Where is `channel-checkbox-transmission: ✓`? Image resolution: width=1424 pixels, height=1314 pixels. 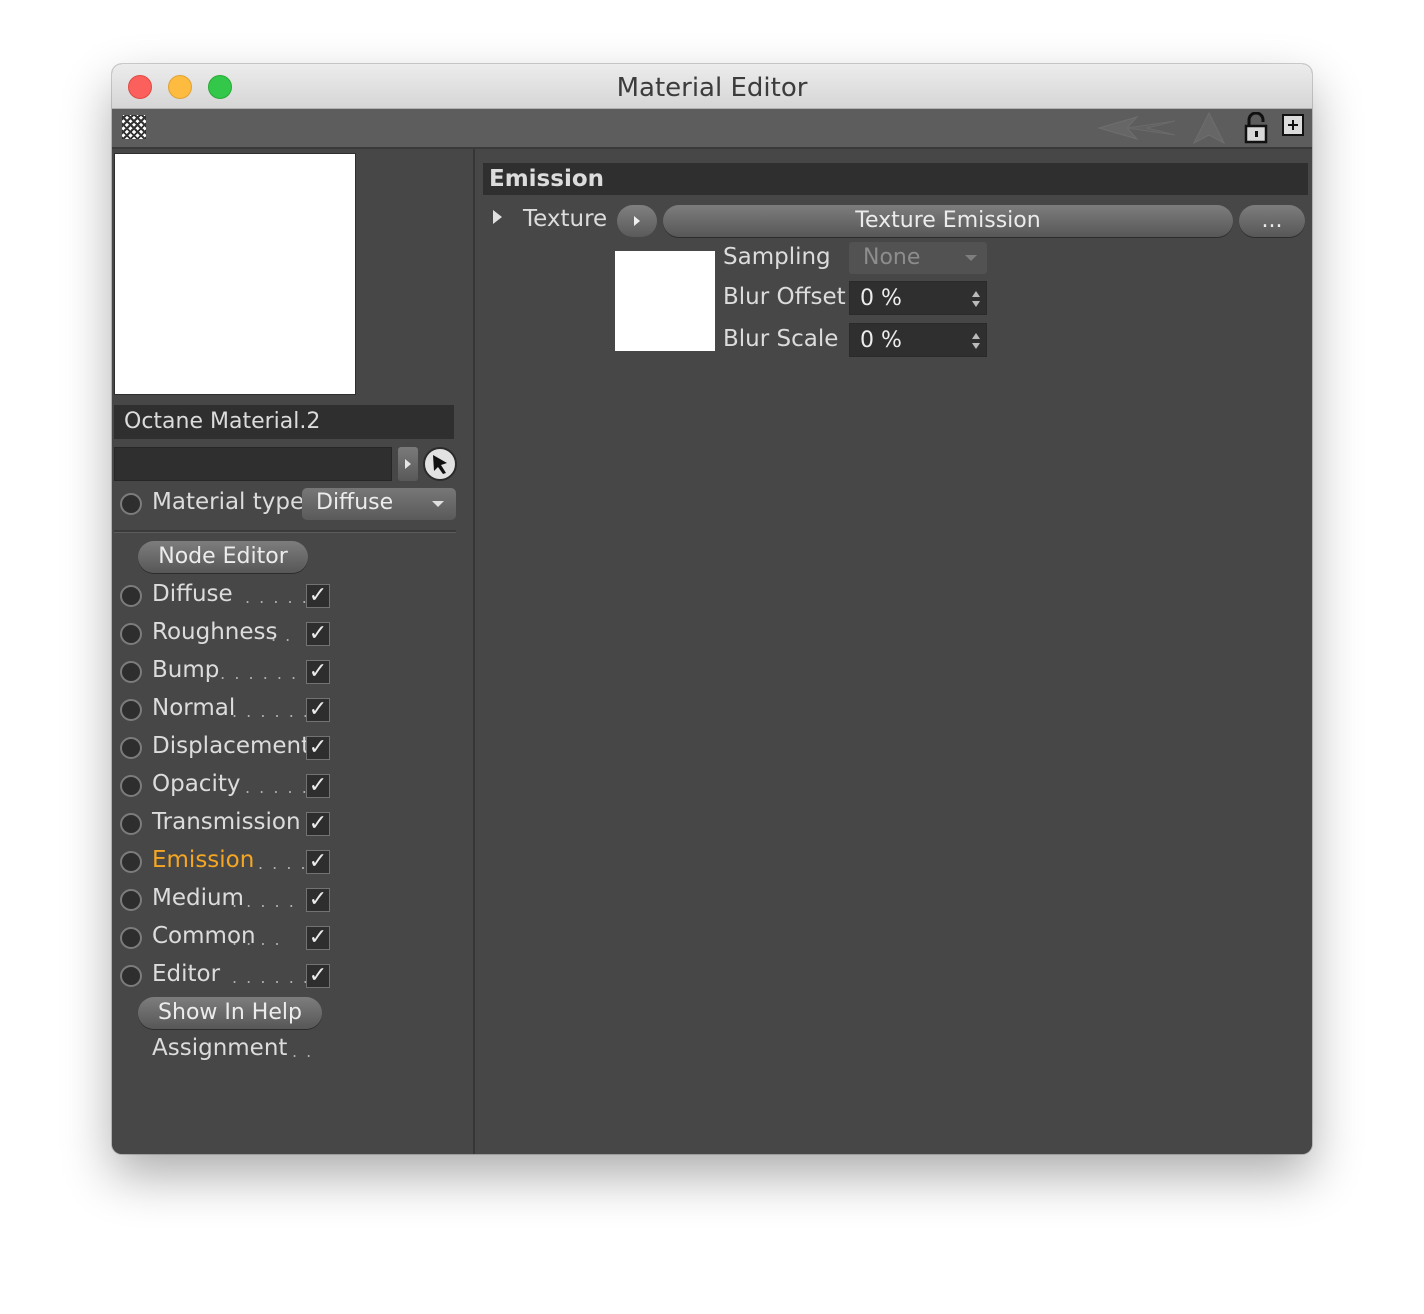 channel-checkbox-transmission: ✓ is located at coordinates (318, 824).